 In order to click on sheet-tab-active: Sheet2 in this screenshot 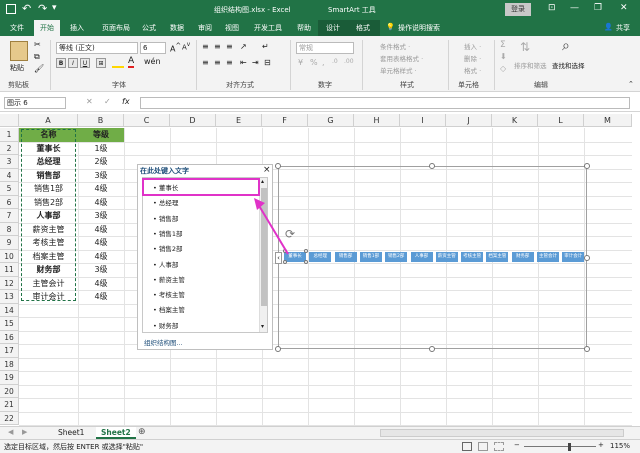, I will do `click(116, 433)`.